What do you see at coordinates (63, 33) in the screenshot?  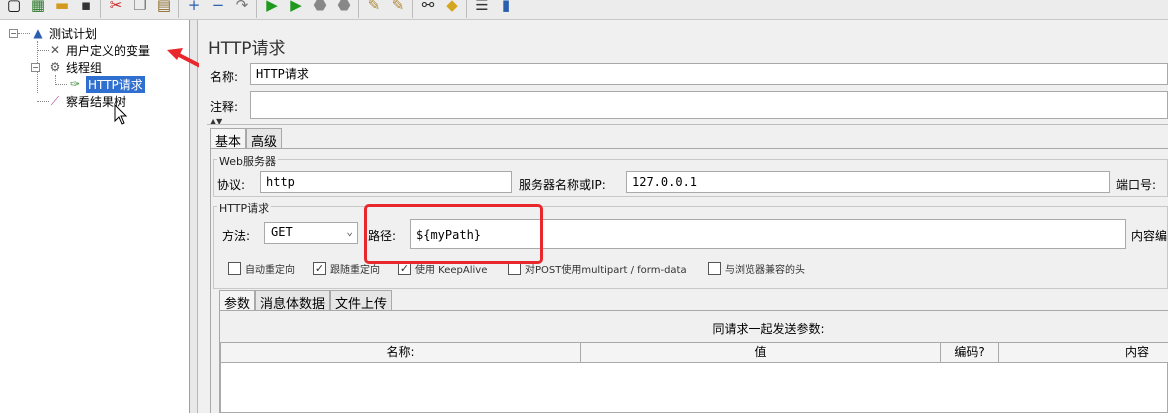 I see `tree-node-test-plan: ▲ 测试计划` at bounding box center [63, 33].